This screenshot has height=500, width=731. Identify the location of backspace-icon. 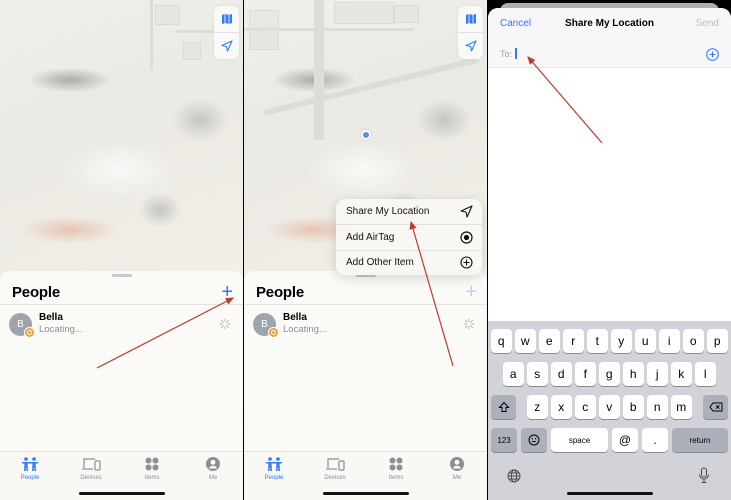
(715, 407).